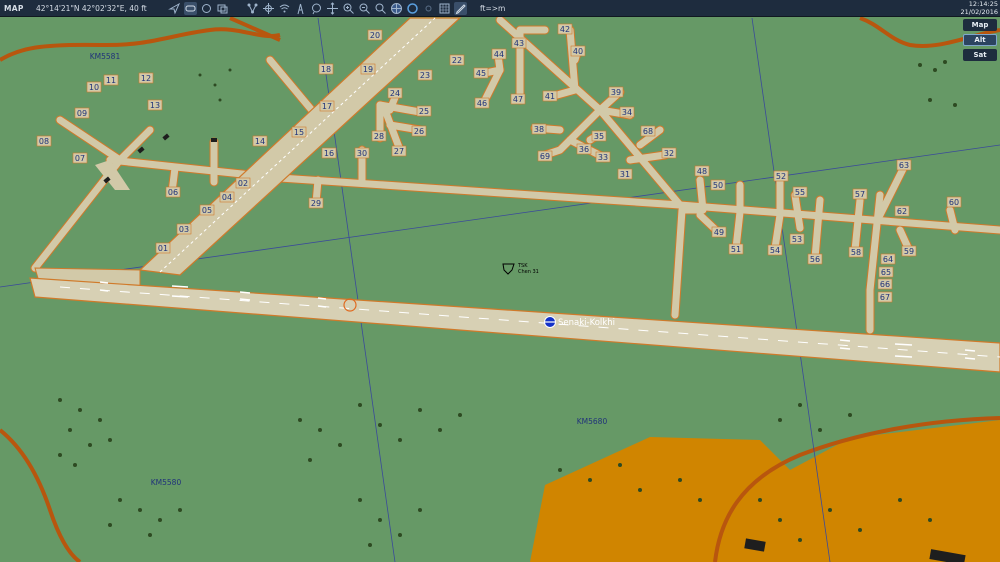 This screenshot has width=1000, height=562. I want to click on parking-number: 26, so click(419, 131).